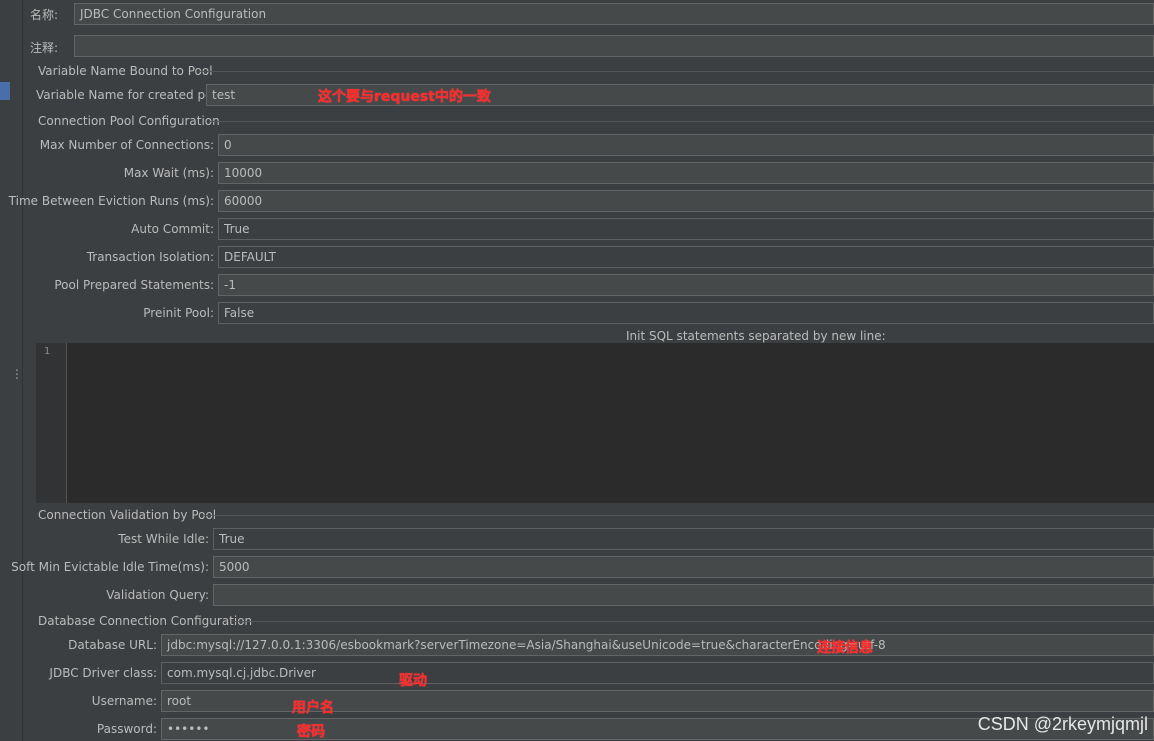 The height and width of the screenshot is (741, 1154). I want to click on tree-selection-marker, so click(5, 91).